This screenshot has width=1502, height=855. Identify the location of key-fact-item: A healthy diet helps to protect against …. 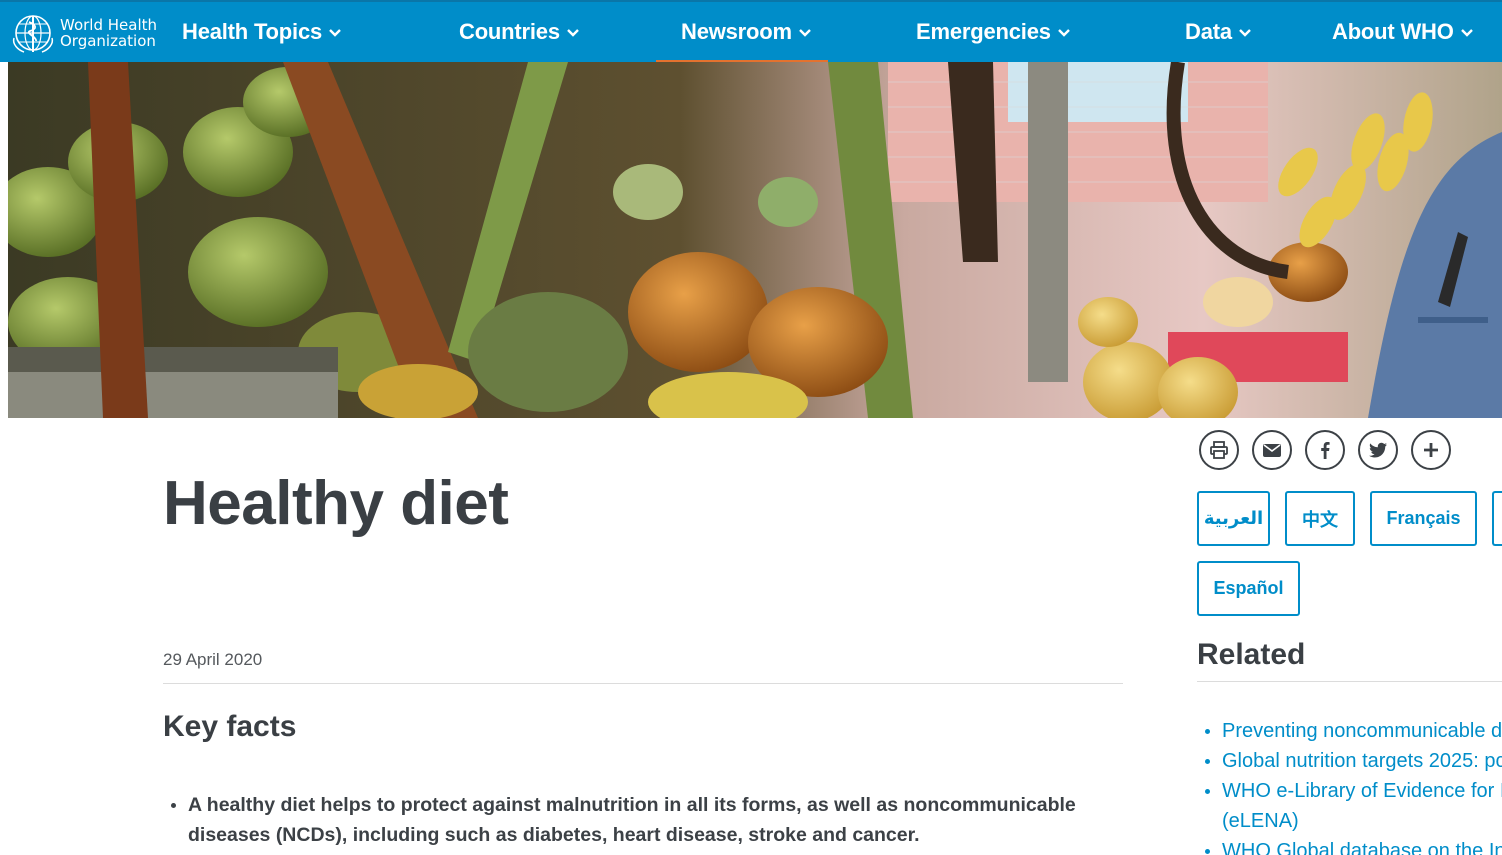
(643, 820).